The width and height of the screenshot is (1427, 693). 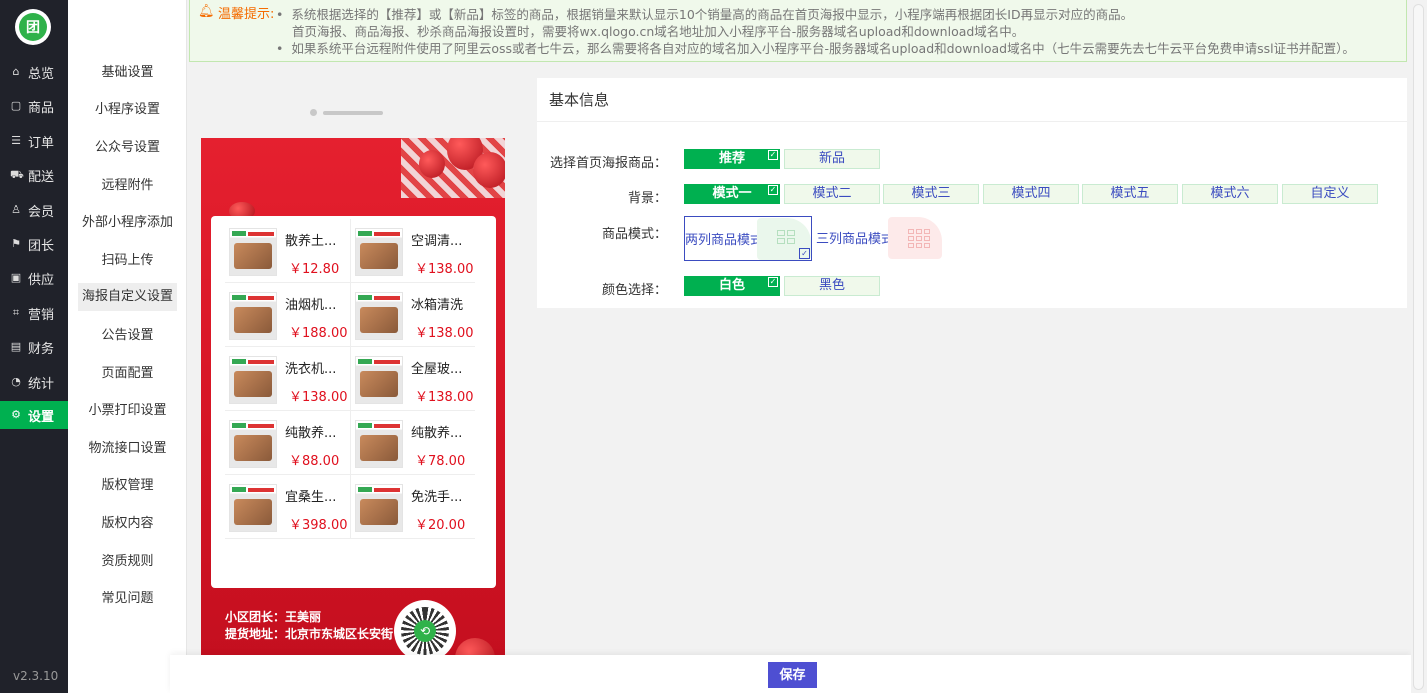 What do you see at coordinates (16, 312) in the screenshot?
I see `gift-icon: ⌗` at bounding box center [16, 312].